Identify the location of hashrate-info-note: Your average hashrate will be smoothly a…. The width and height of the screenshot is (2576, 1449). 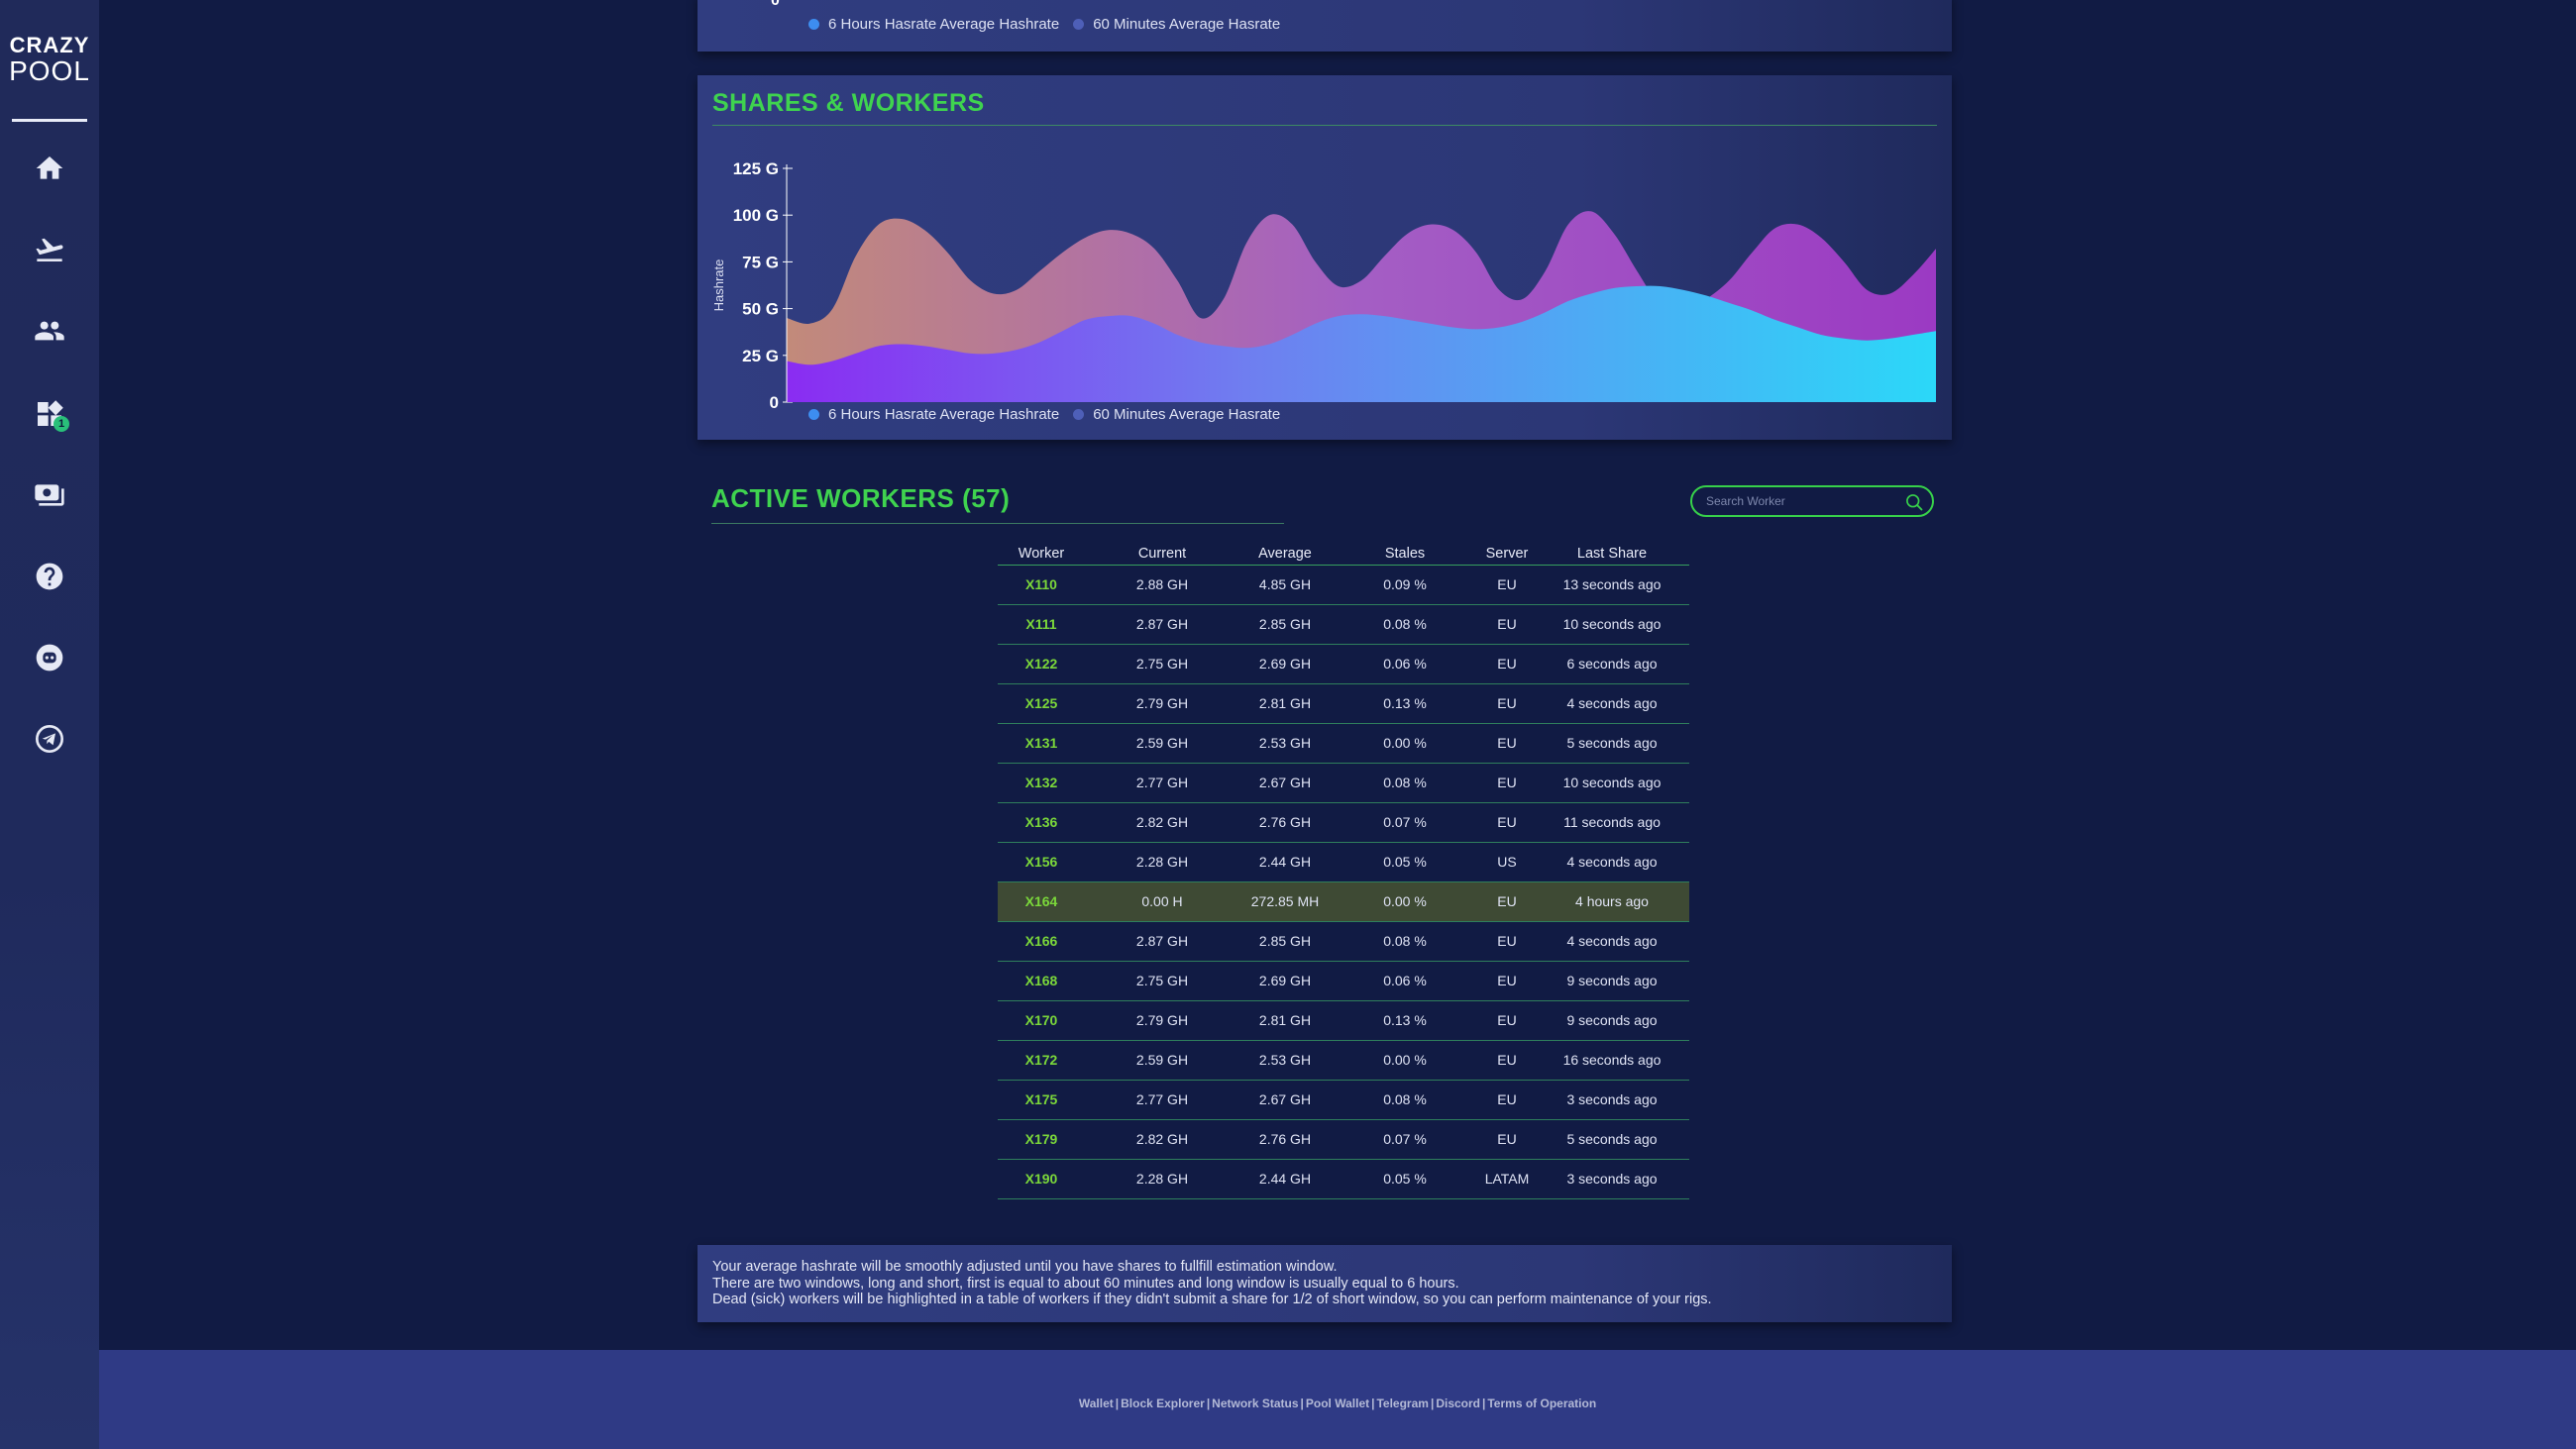
(1325, 1283).